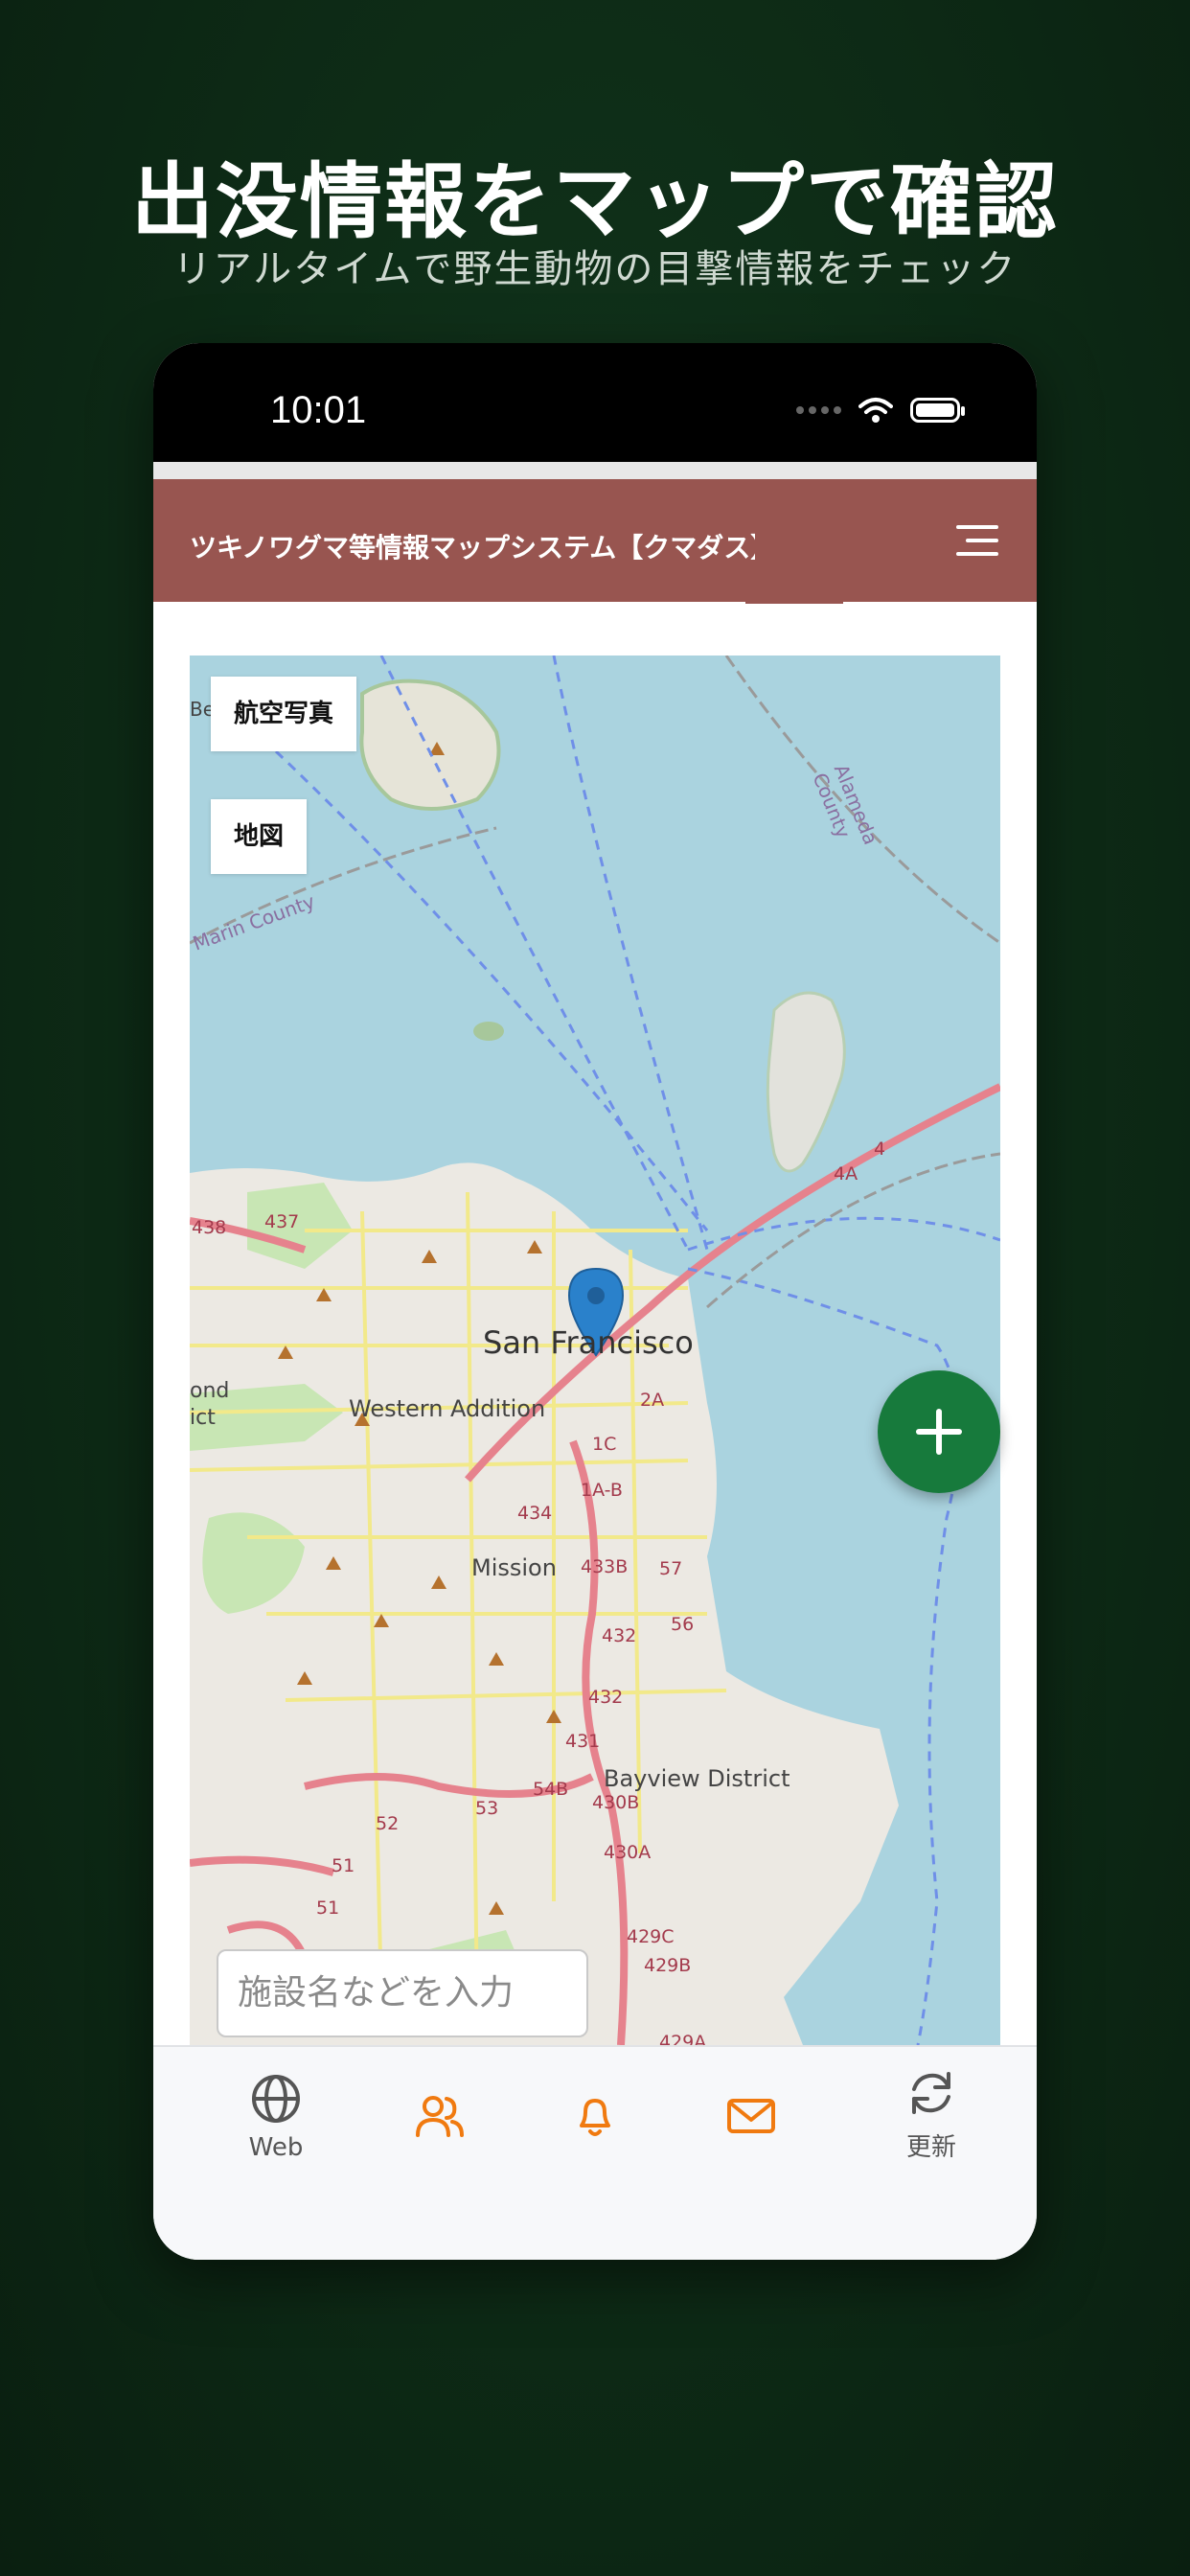  Describe the element at coordinates (210, 1227) in the screenshot. I see `route-label: 438` at that location.